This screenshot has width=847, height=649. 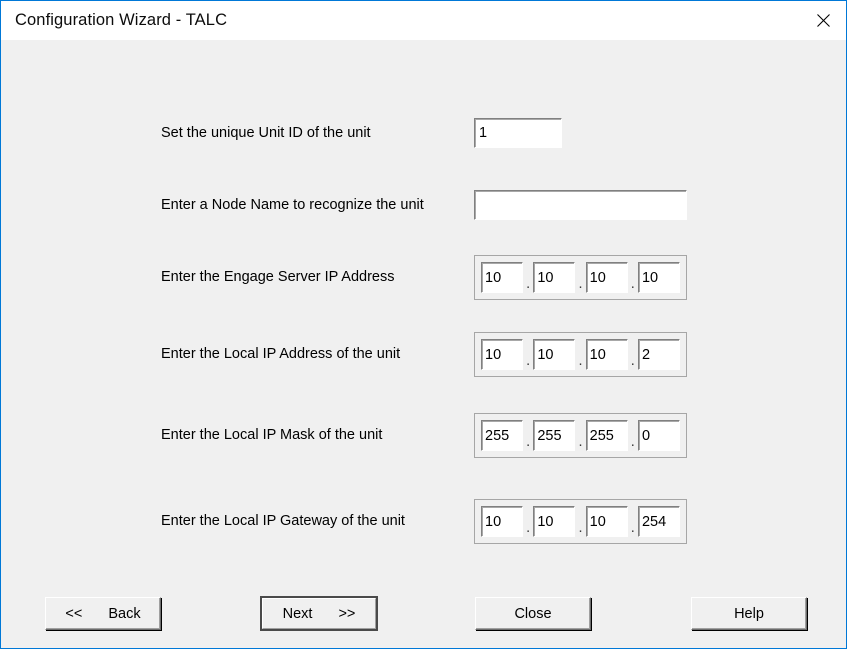 I want to click on local-ip-gateway-octet-4: 254, so click(x=658, y=521).